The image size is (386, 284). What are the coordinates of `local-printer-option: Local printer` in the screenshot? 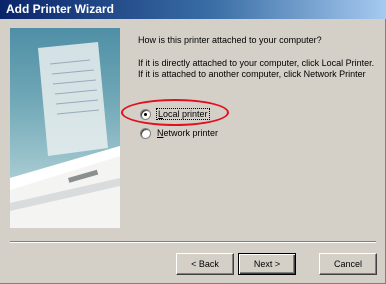 It's located at (175, 114).